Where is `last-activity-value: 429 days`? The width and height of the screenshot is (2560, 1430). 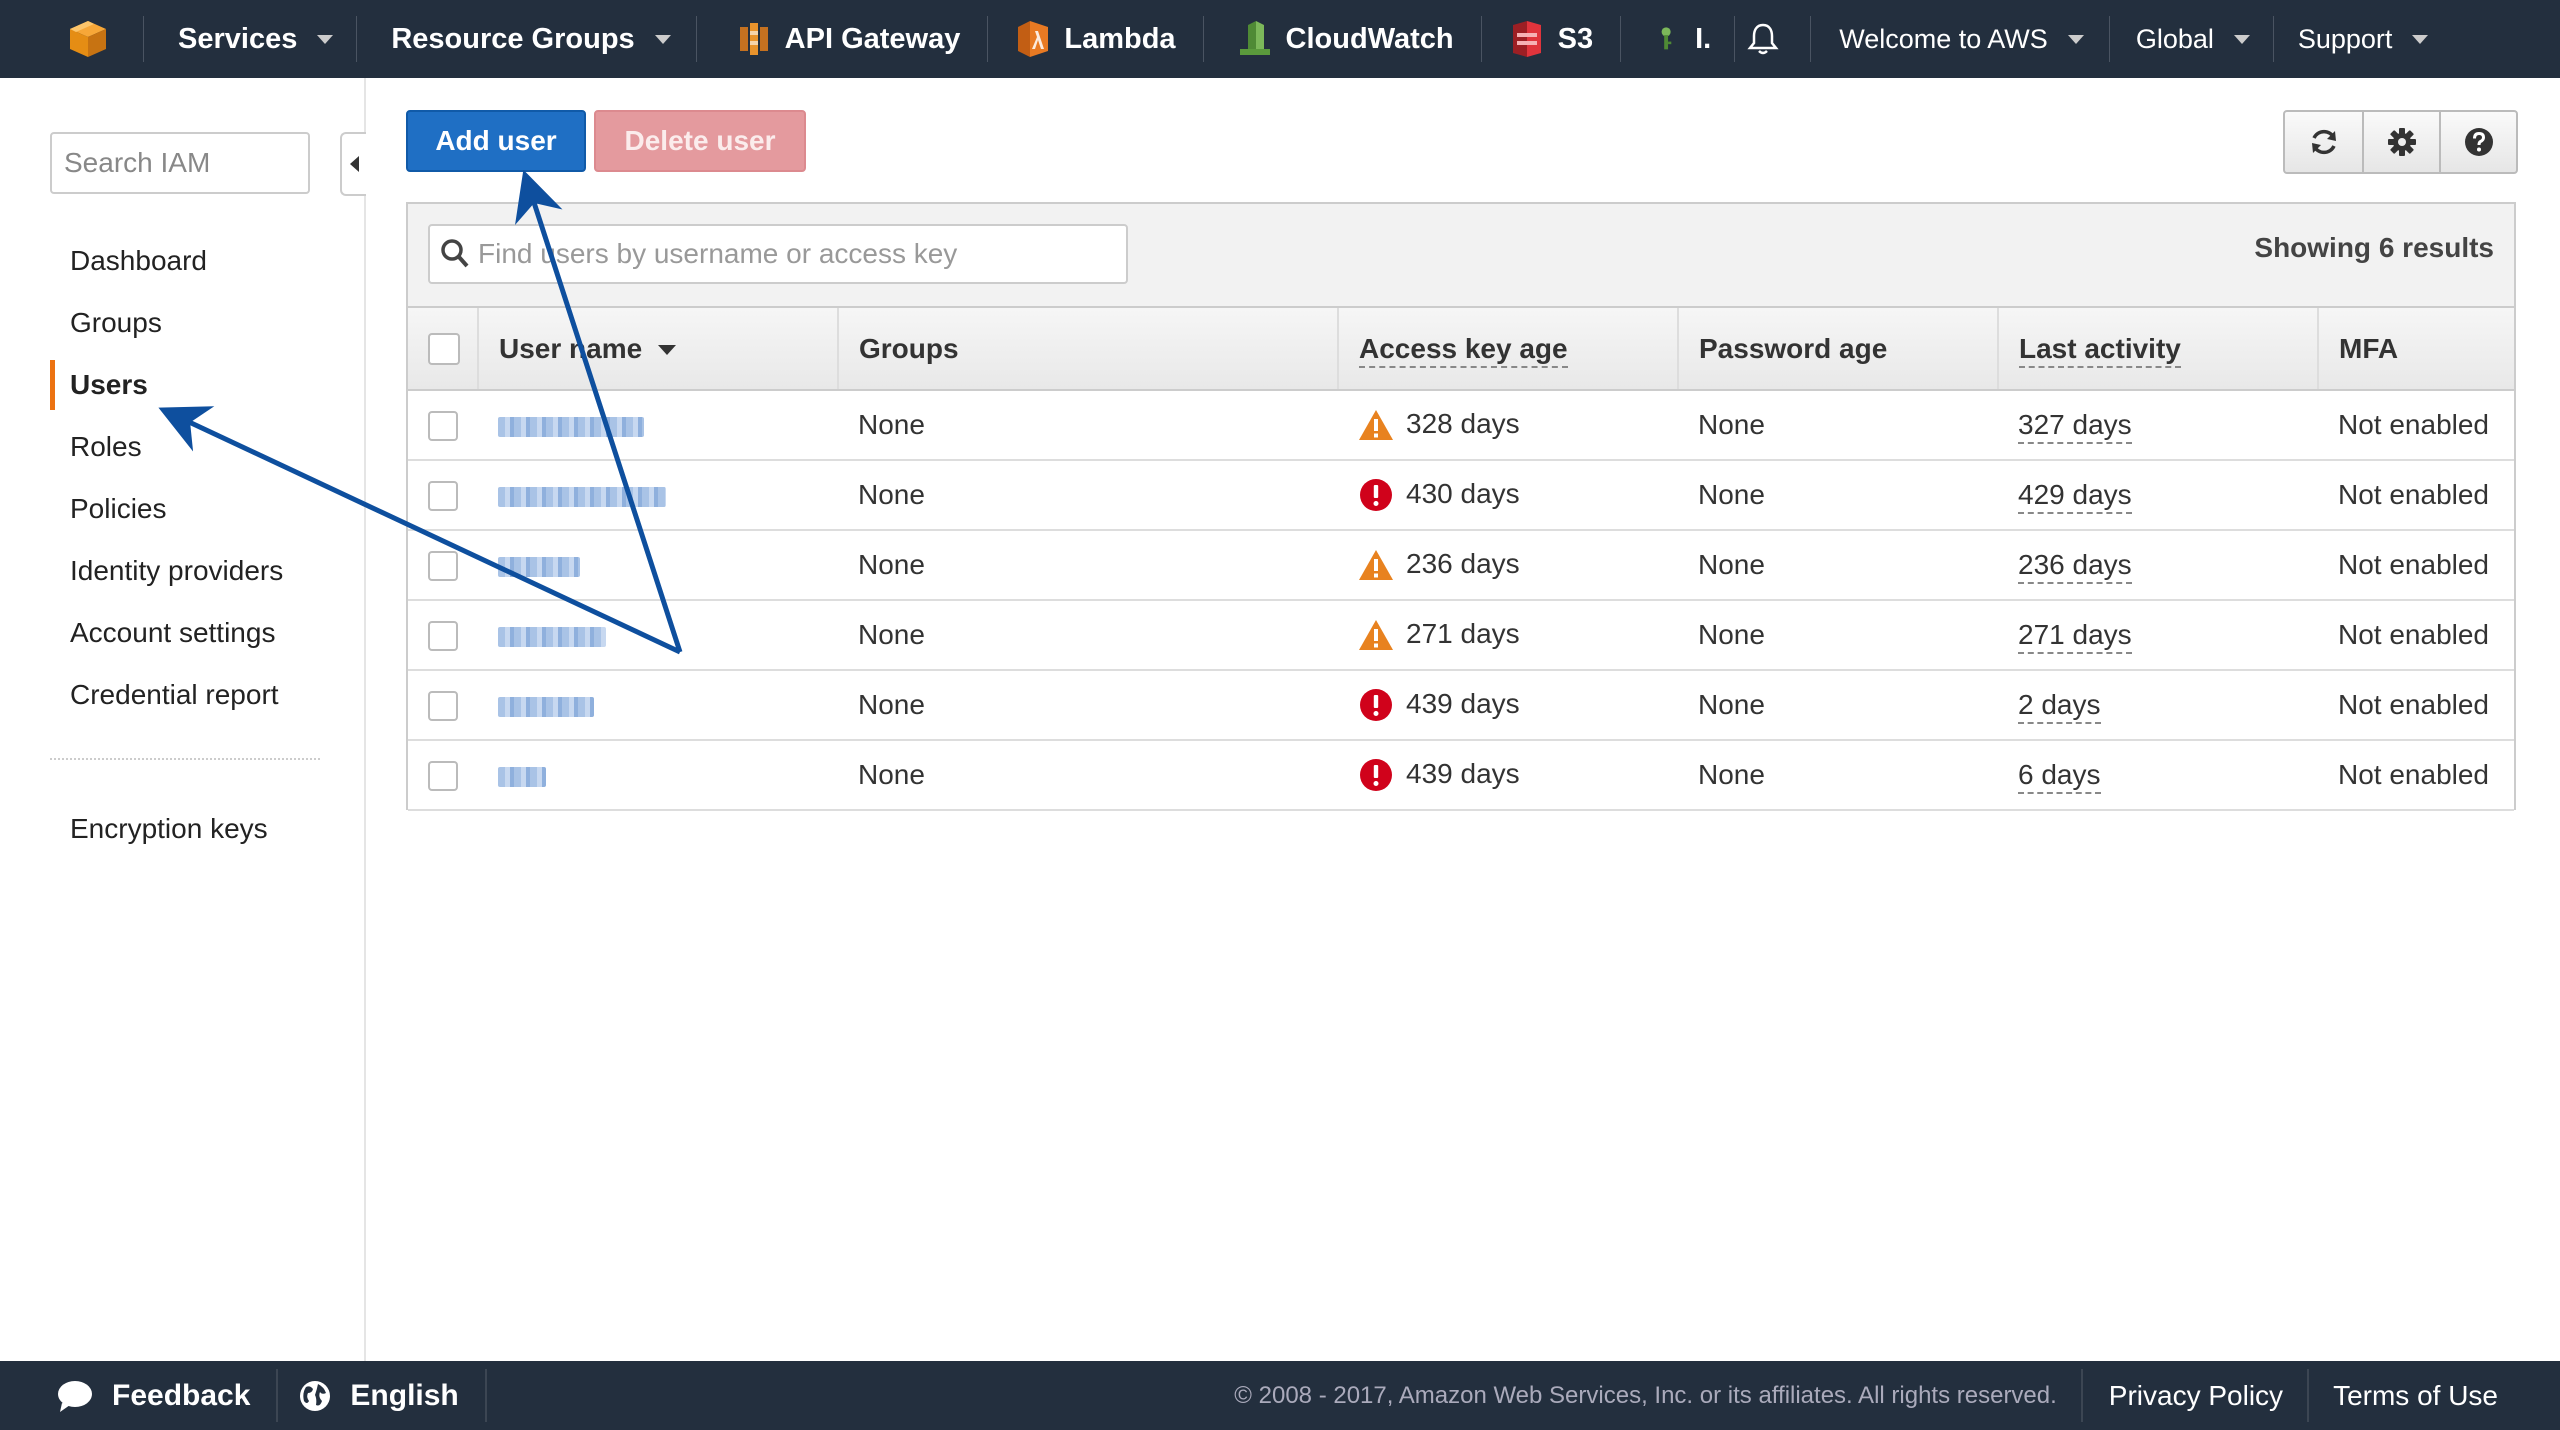 last-activity-value: 429 days is located at coordinates (2075, 496).